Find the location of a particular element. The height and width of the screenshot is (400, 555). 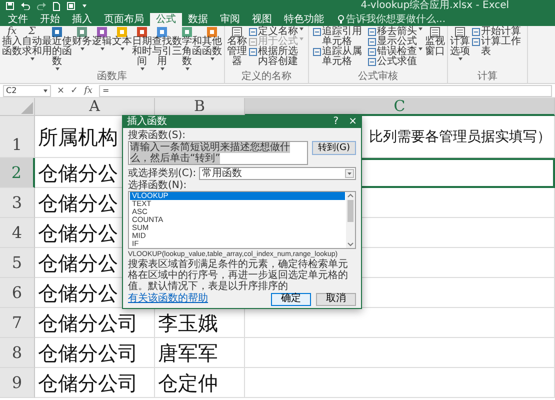

row-header: 1 is located at coordinates (17, 137).